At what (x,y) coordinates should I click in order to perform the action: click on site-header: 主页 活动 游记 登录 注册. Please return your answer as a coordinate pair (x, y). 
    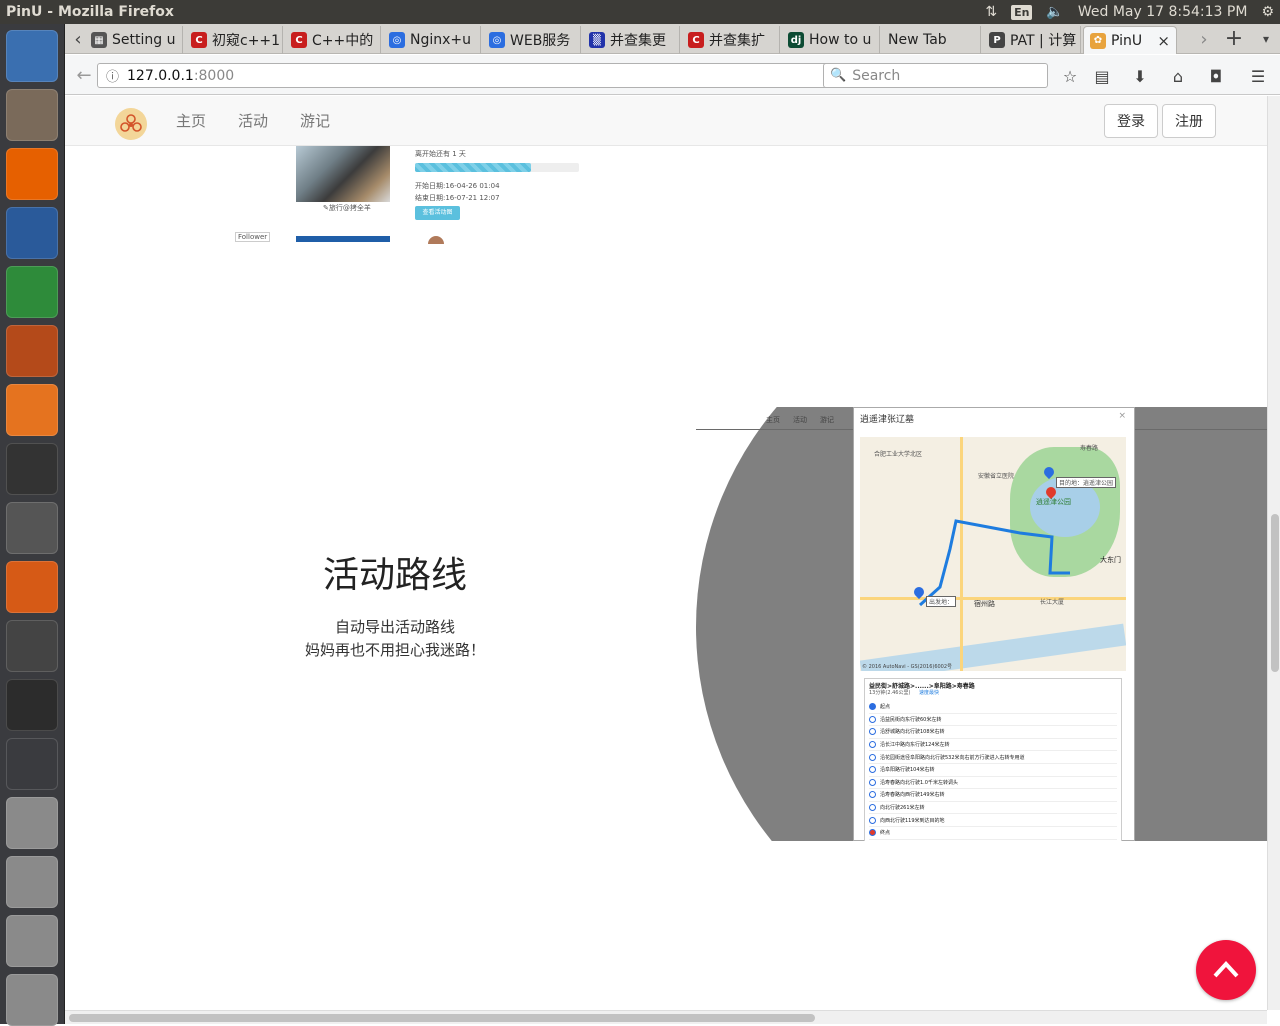
    Looking at the image, I should click on (666, 121).